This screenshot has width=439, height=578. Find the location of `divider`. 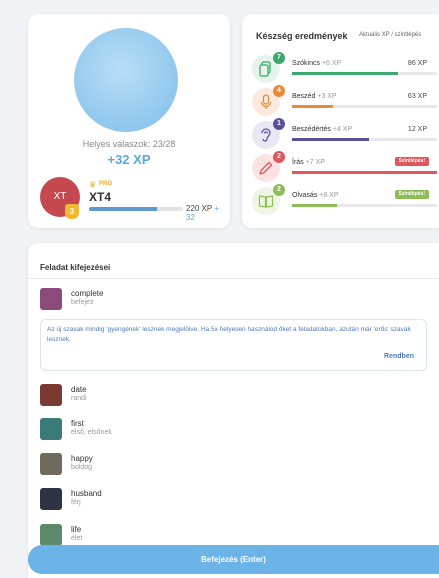

divider is located at coordinates (233, 278).